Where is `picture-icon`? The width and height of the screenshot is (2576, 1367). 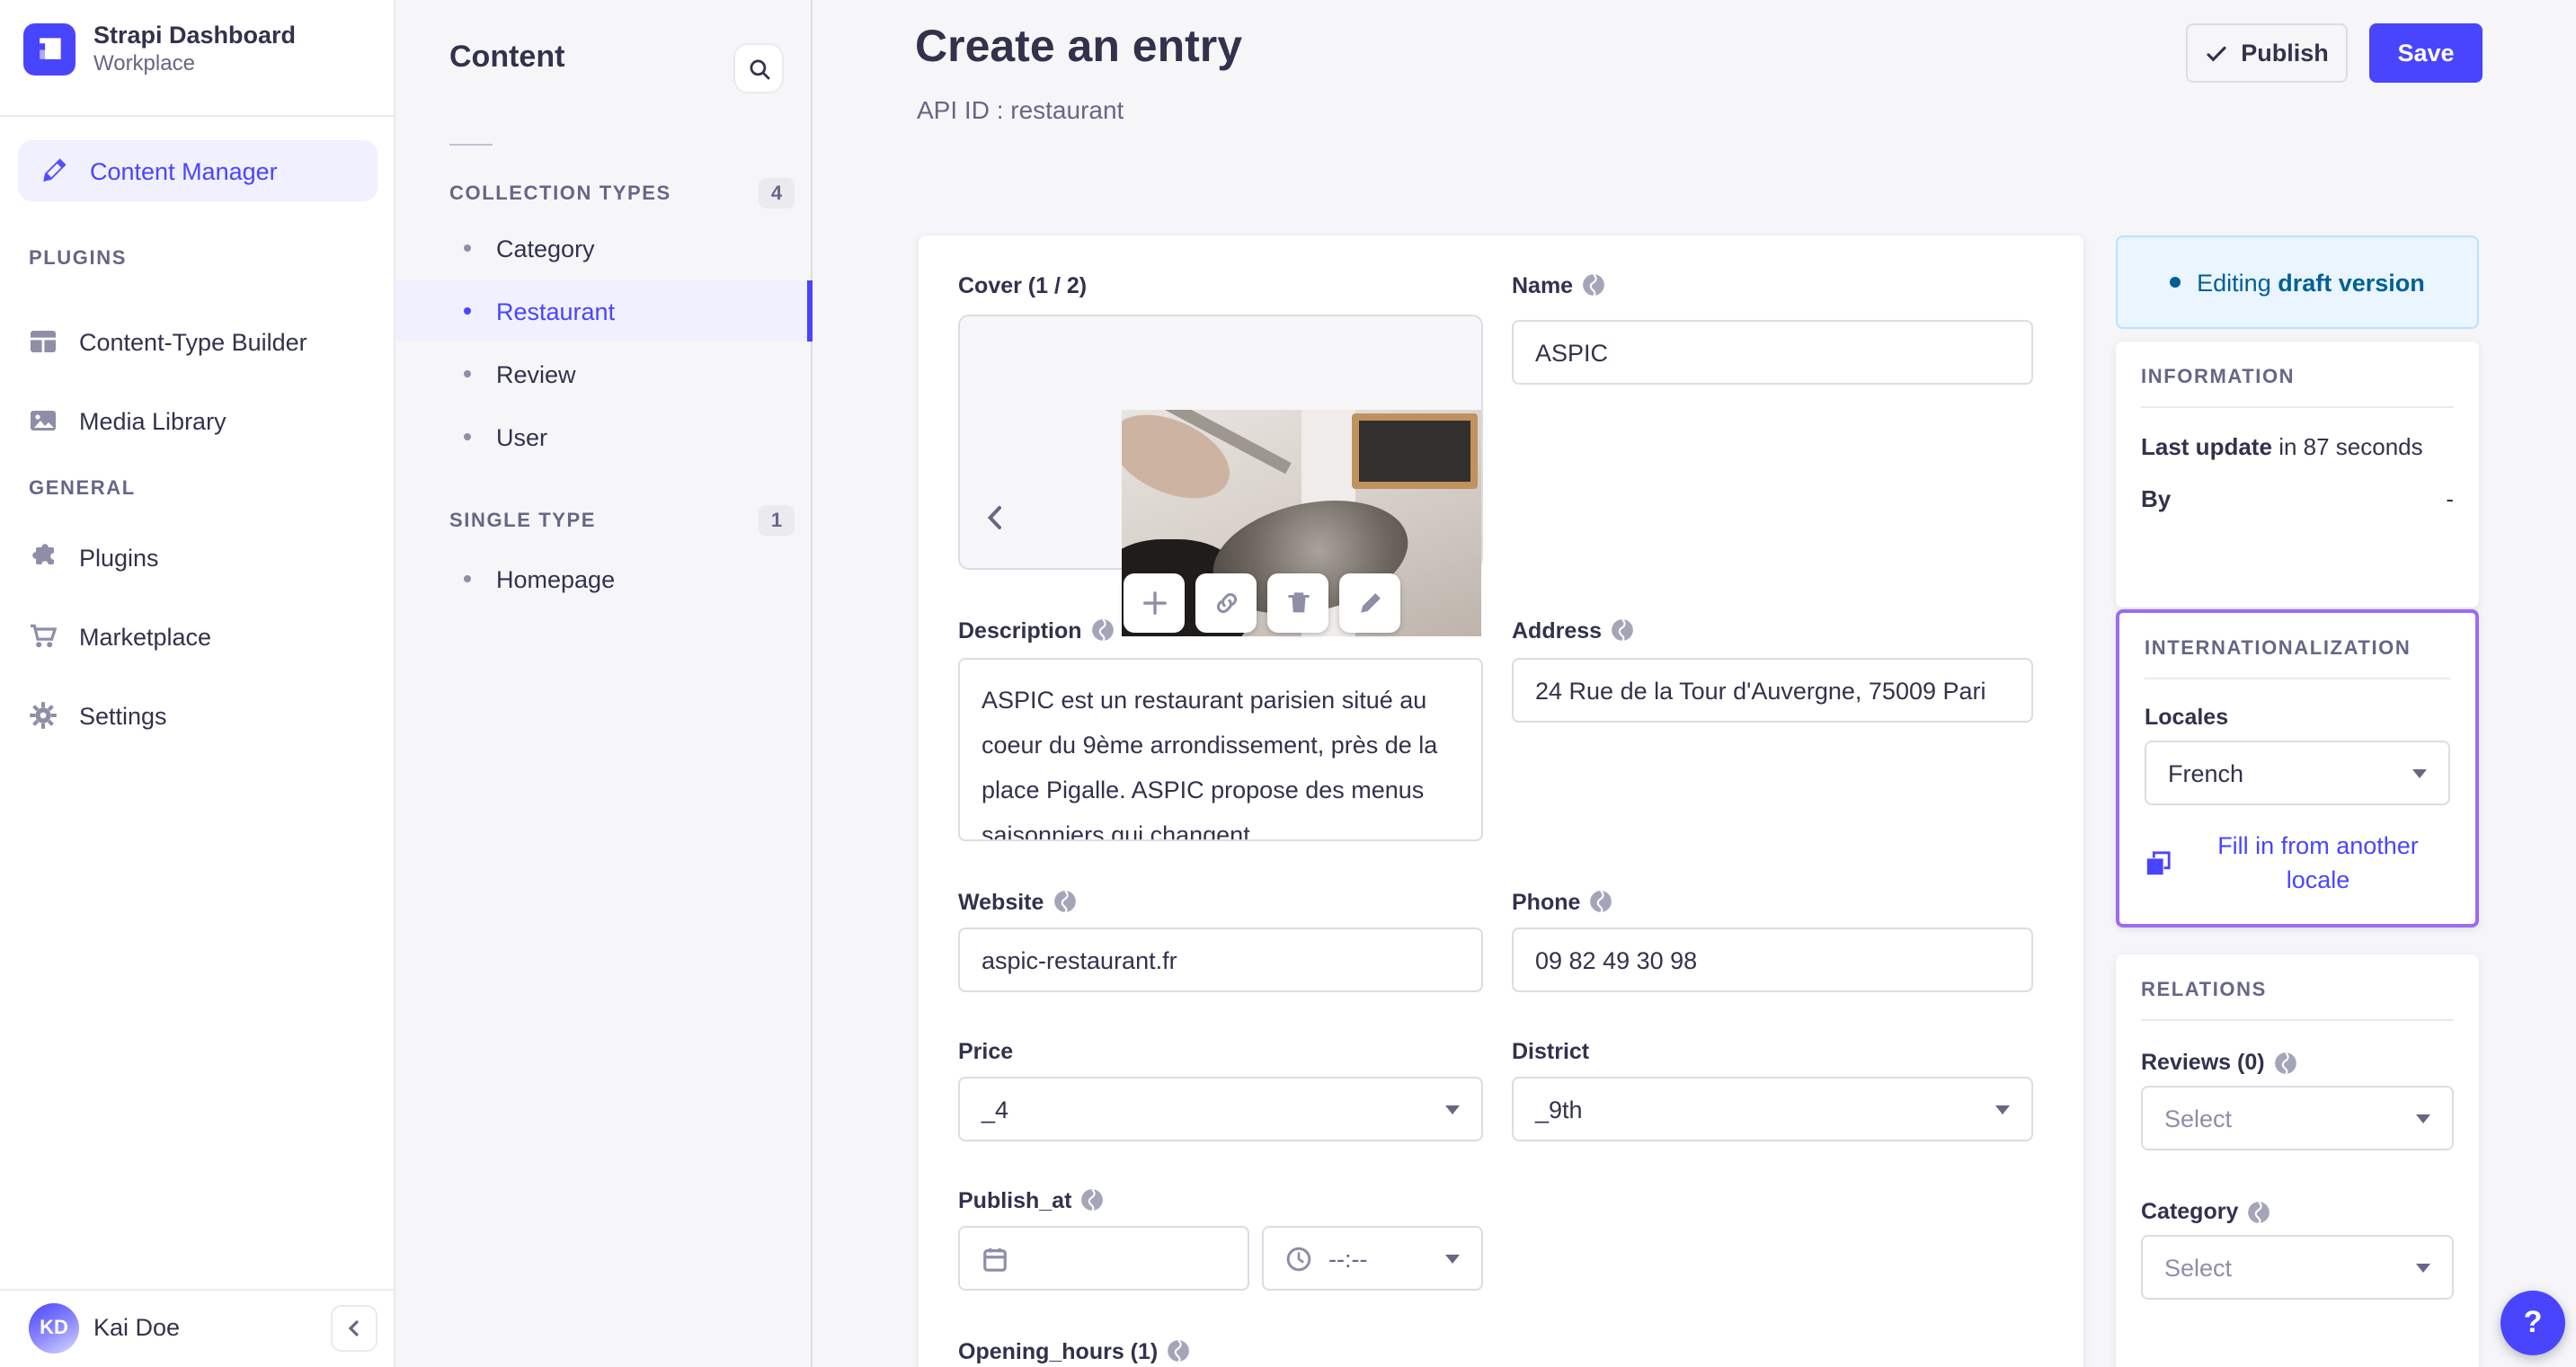
picture-icon is located at coordinates (43, 421).